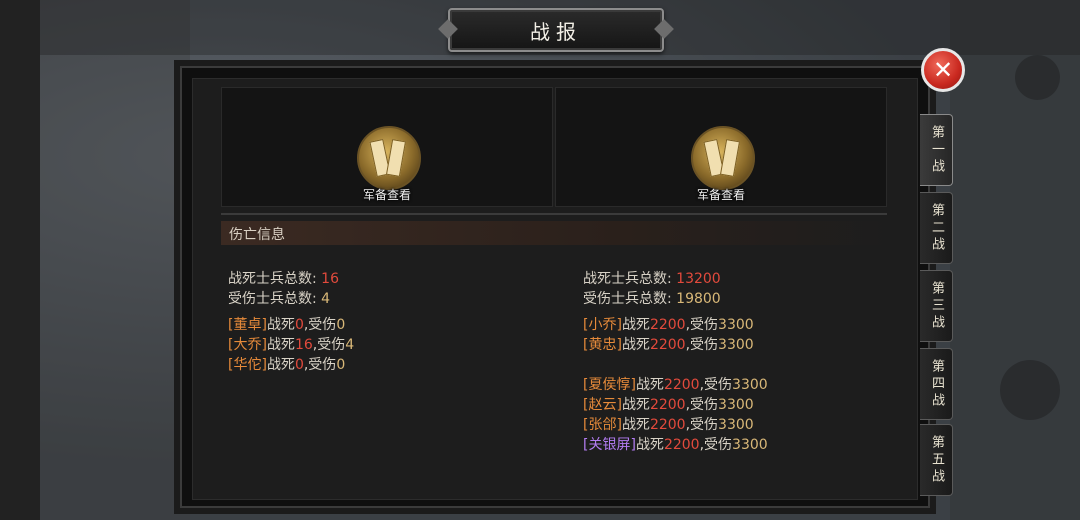 The width and height of the screenshot is (1080, 520). I want to click on army-view-label-right: 军备查看, so click(720, 195).